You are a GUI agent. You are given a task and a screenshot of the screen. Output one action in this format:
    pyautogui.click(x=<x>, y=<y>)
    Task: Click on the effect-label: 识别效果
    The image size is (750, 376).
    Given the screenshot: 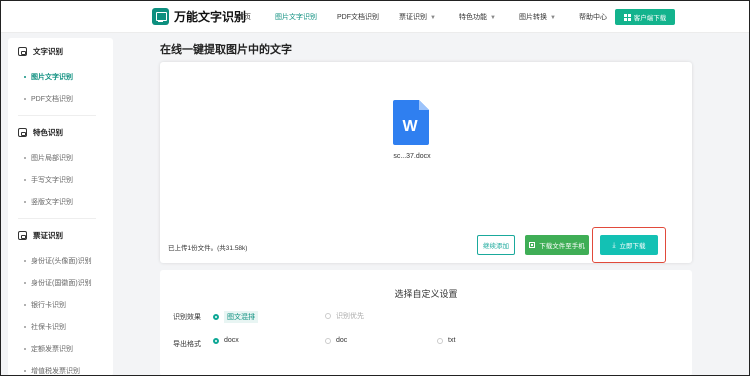 What is the action you would take?
    pyautogui.click(x=187, y=317)
    